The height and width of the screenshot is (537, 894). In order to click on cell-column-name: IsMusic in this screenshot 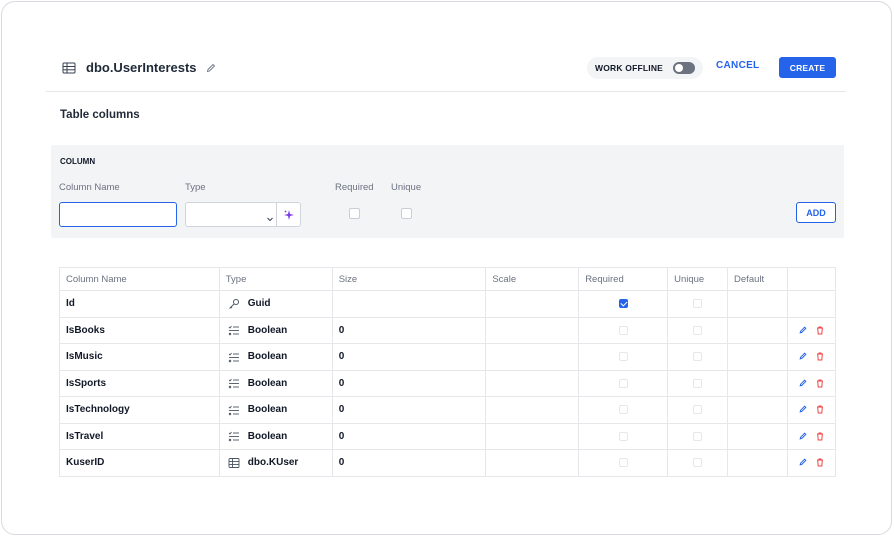, I will do `click(139, 357)`.